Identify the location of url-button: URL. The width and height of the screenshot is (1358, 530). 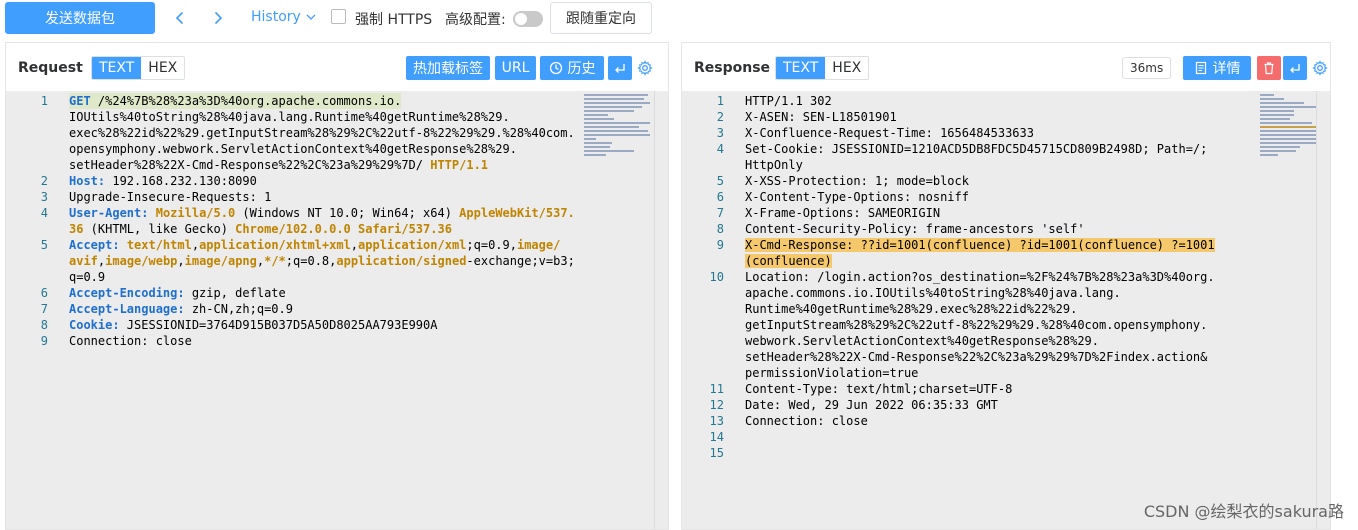
(515, 68).